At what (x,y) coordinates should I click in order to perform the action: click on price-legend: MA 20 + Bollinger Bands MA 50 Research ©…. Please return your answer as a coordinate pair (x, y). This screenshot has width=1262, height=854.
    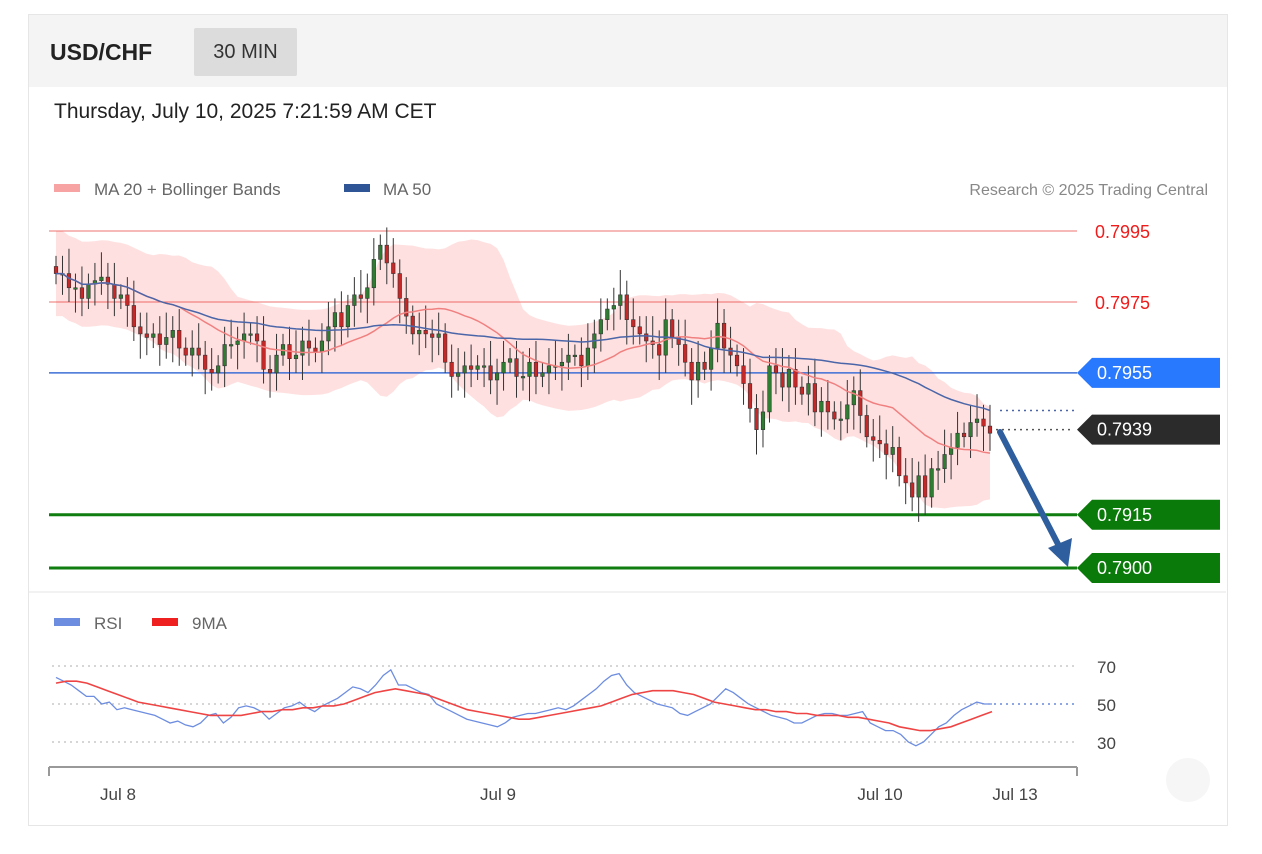
    Looking at the image, I should click on (631, 189).